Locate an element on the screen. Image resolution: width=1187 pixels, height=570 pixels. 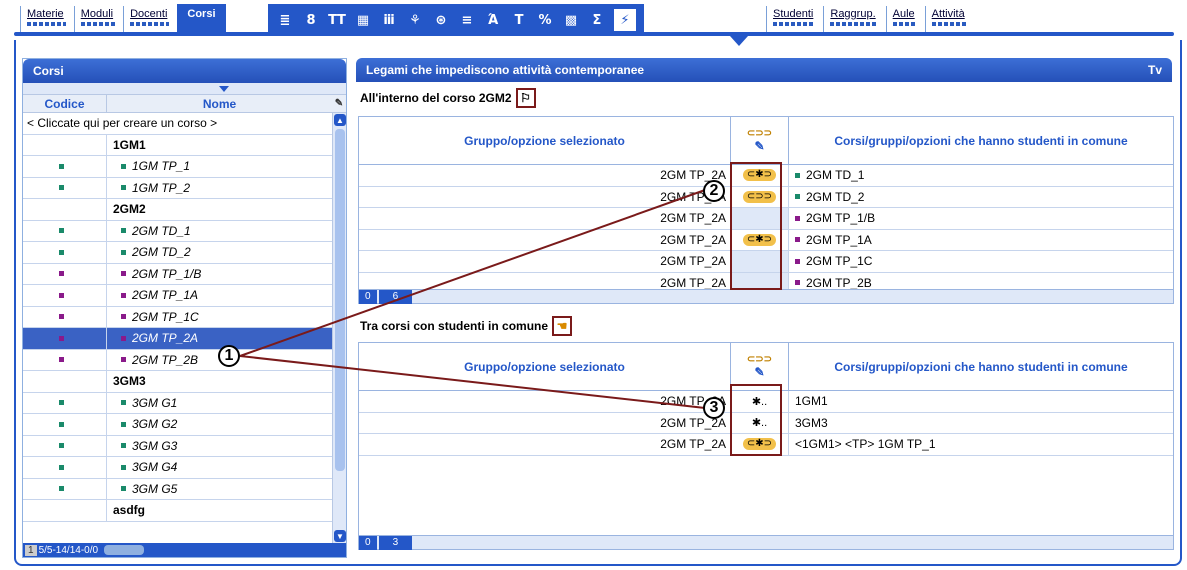
tab-label: Moduli is located at coordinates (97, 14).